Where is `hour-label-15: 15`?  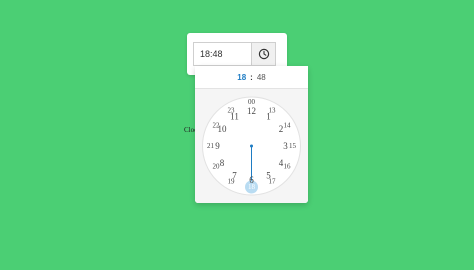 hour-label-15: 15 is located at coordinates (293, 146).